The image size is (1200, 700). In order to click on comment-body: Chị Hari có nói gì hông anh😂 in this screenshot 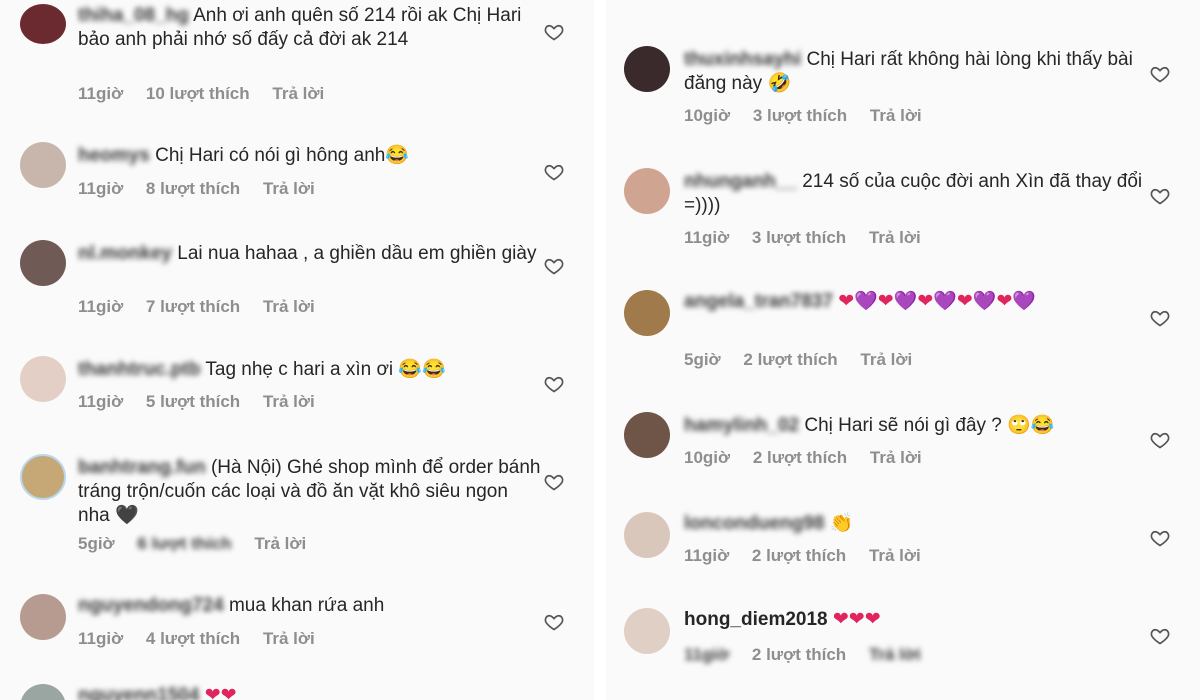, I will do `click(282, 155)`.